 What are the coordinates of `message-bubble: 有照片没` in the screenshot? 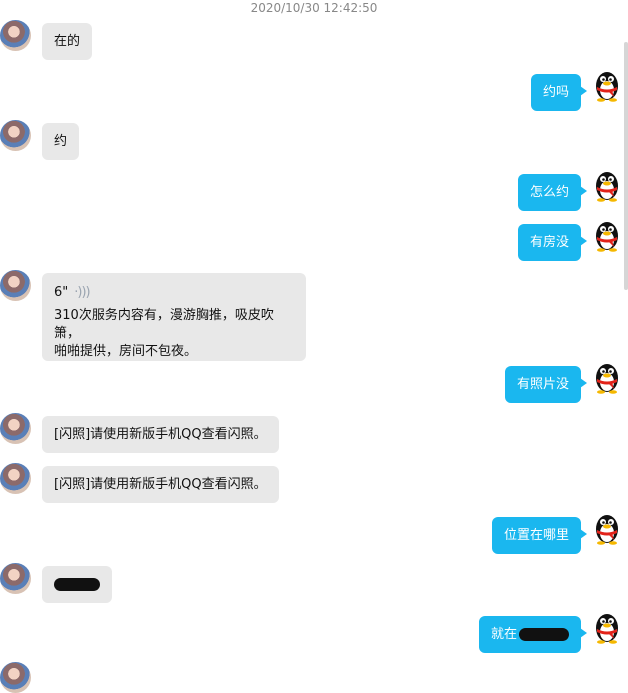 It's located at (546, 384).